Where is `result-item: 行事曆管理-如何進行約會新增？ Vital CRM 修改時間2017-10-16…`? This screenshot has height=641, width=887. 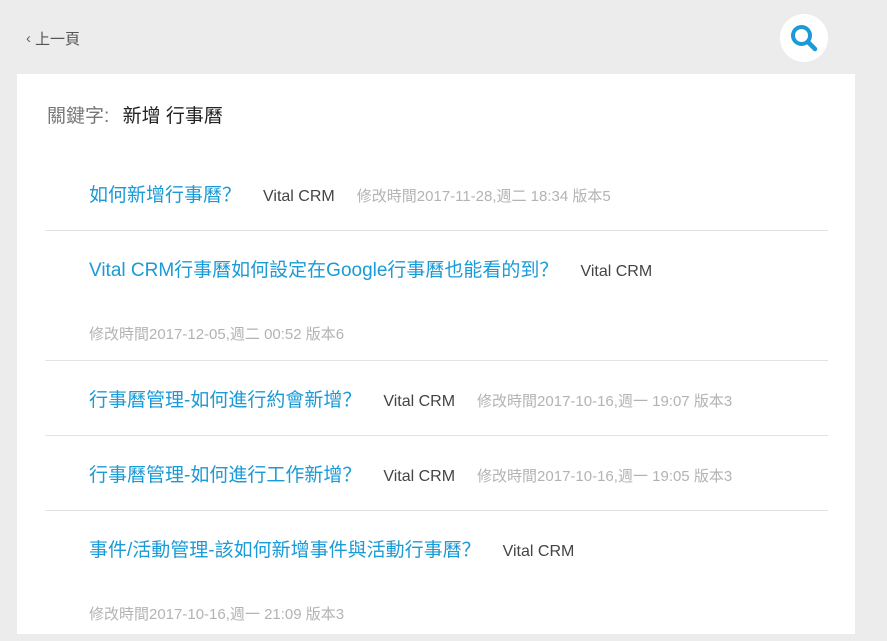
result-item: 行事曆管理-如何進行約會新增？ Vital CRM 修改時間2017-10-16… is located at coordinates (436, 398).